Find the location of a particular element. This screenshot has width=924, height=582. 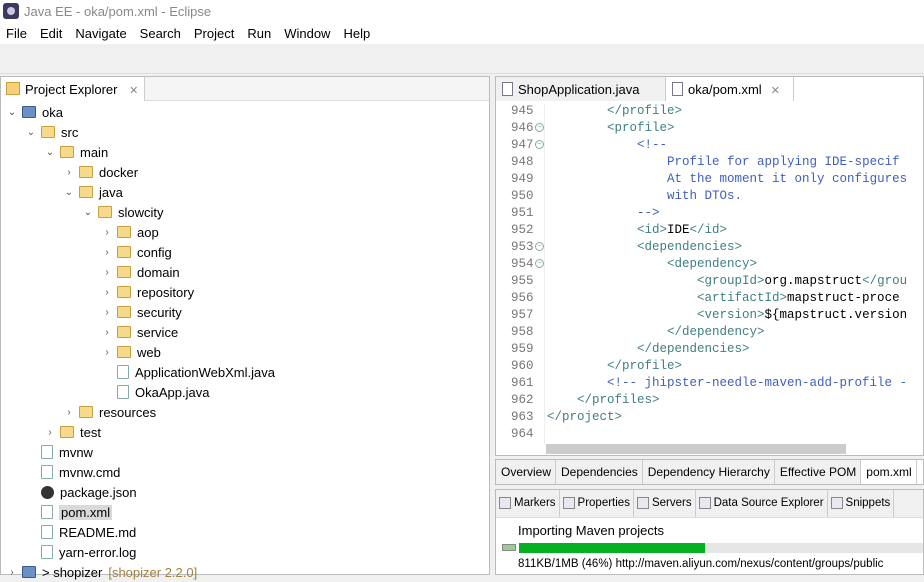

panel-tab: Properties is located at coordinates (597, 503).